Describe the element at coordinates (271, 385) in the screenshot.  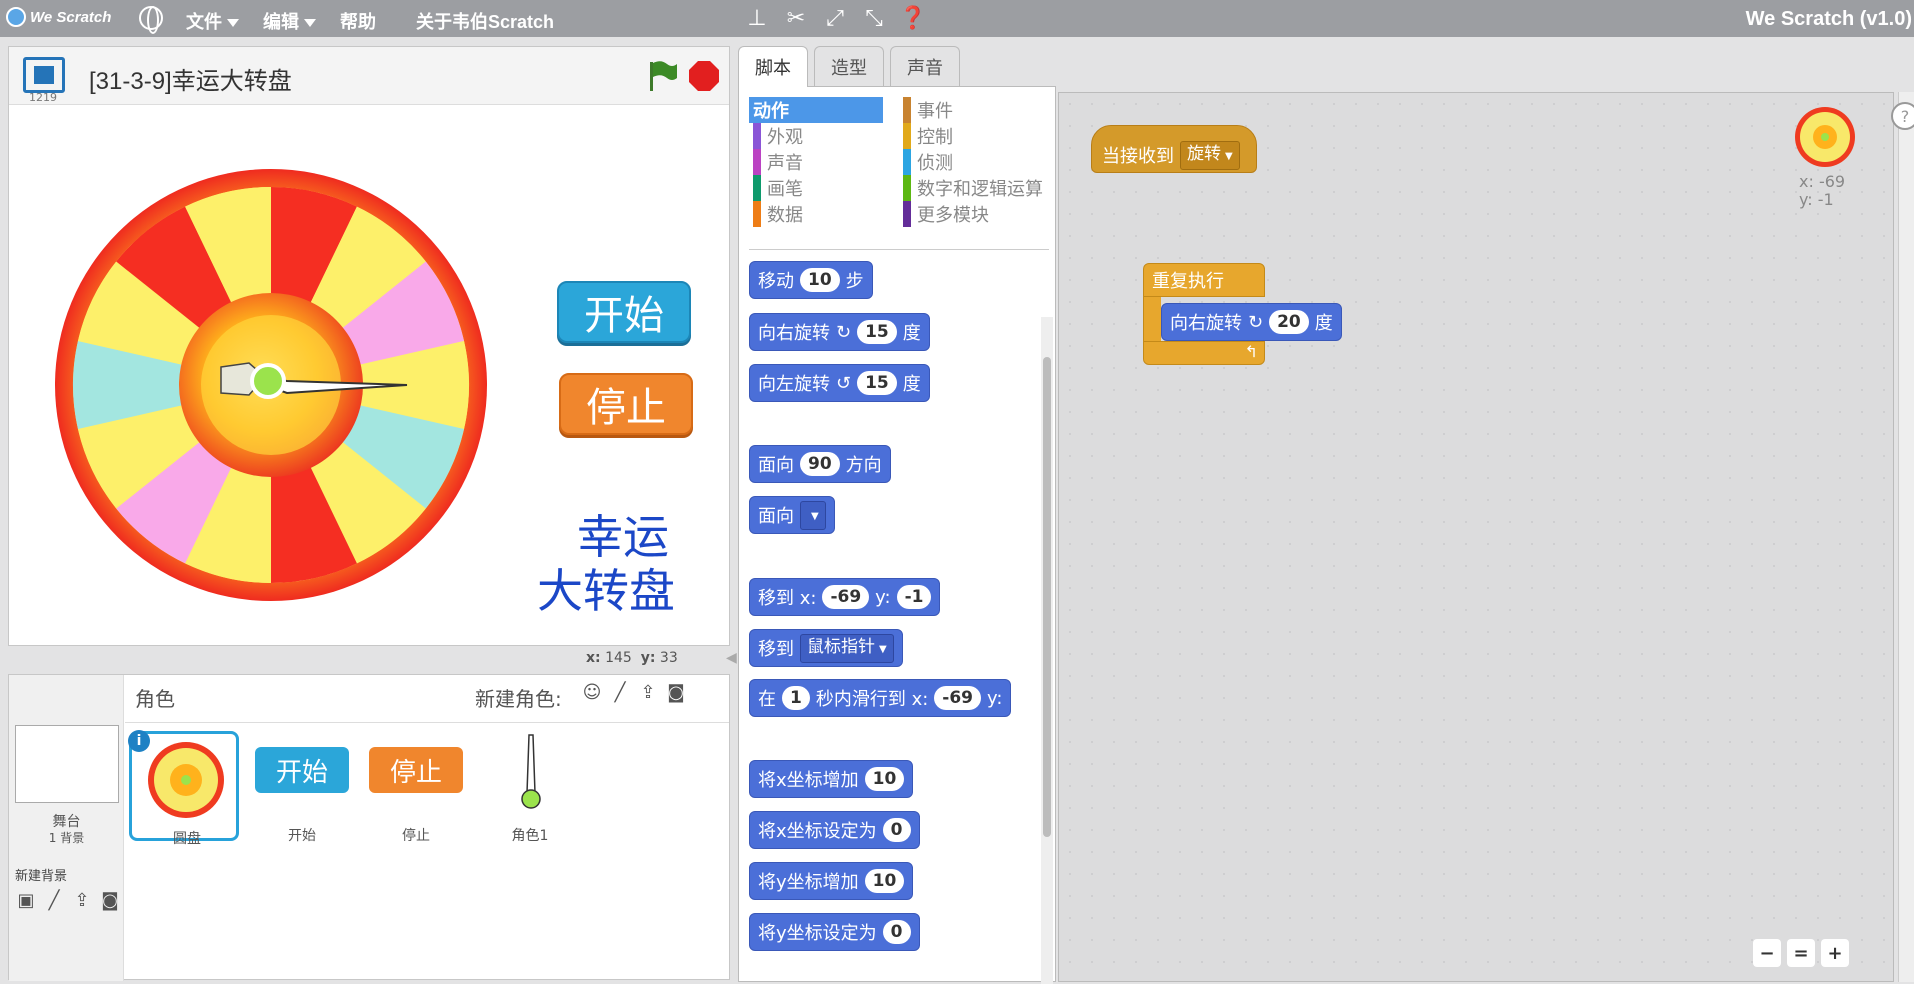
I see `prize-wheel` at that location.